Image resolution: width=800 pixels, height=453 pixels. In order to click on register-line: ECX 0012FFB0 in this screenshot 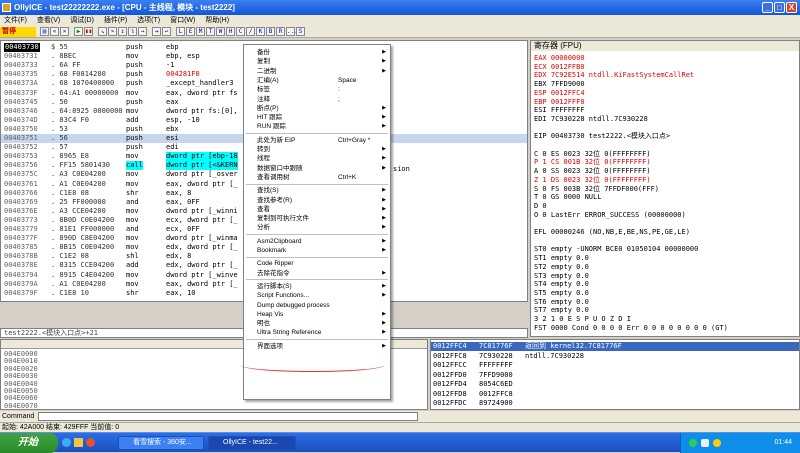, I will do `click(559, 67)`.